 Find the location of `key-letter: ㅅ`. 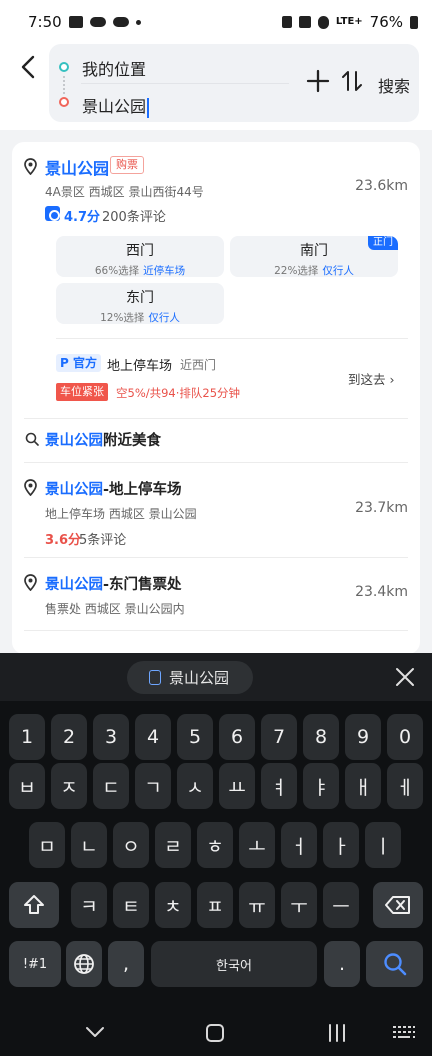

key-letter: ㅅ is located at coordinates (195, 786).